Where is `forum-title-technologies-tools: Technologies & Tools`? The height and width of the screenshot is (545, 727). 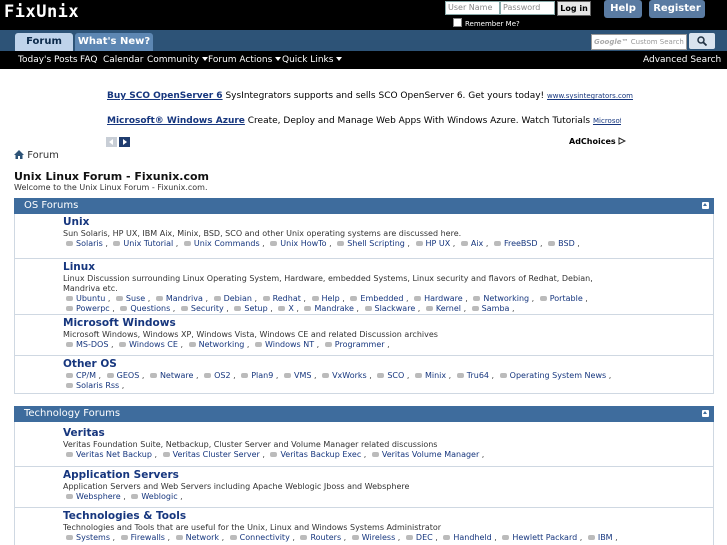
forum-title-technologies-tools: Technologies & Tools is located at coordinates (388, 516).